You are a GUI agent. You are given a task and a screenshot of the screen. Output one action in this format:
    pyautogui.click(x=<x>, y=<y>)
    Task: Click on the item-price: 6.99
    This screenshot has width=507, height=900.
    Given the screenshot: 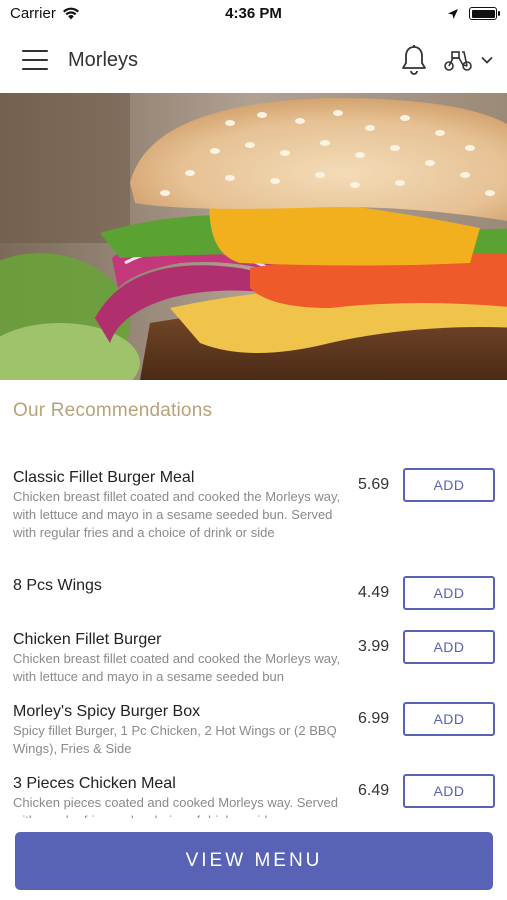 What is the action you would take?
    pyautogui.click(x=374, y=718)
    